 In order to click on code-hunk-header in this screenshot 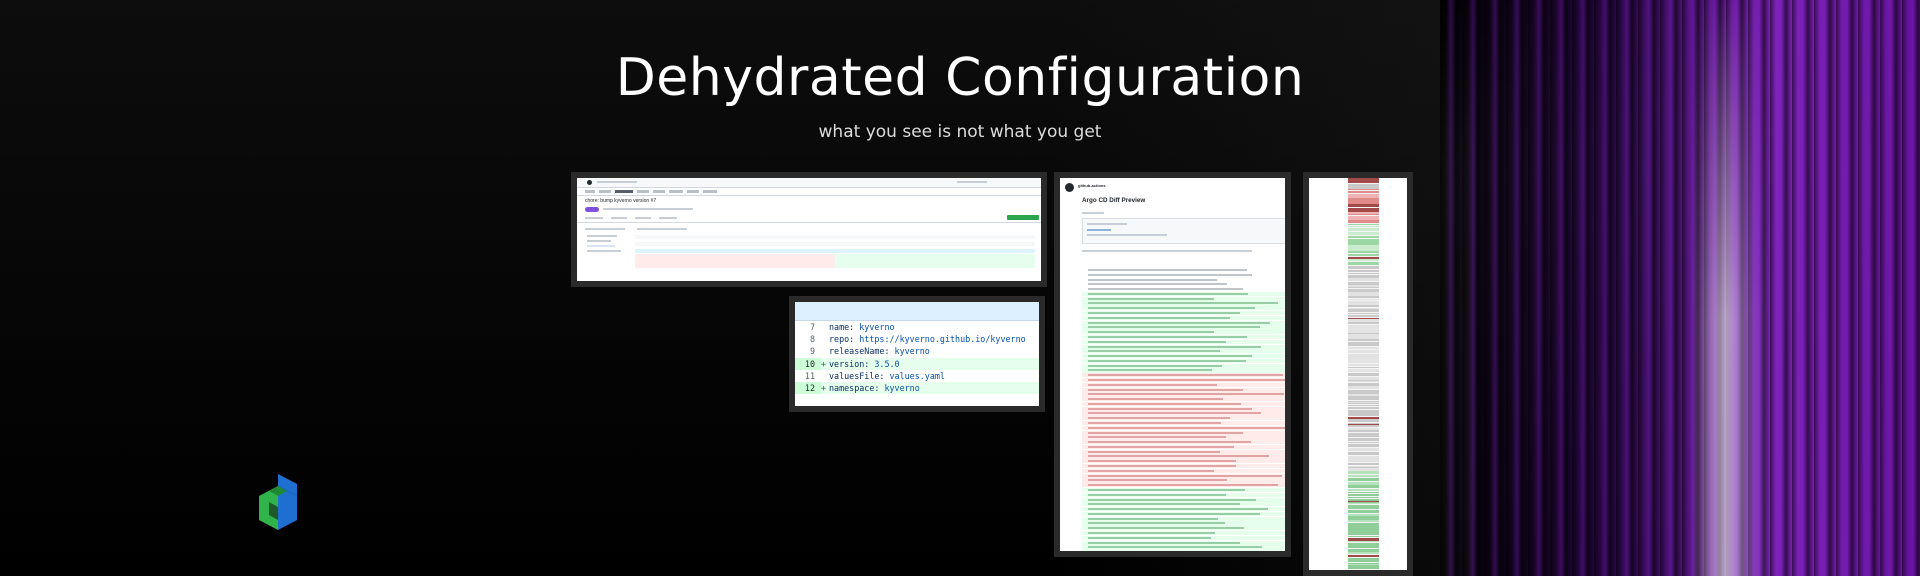, I will do `click(917, 311)`.